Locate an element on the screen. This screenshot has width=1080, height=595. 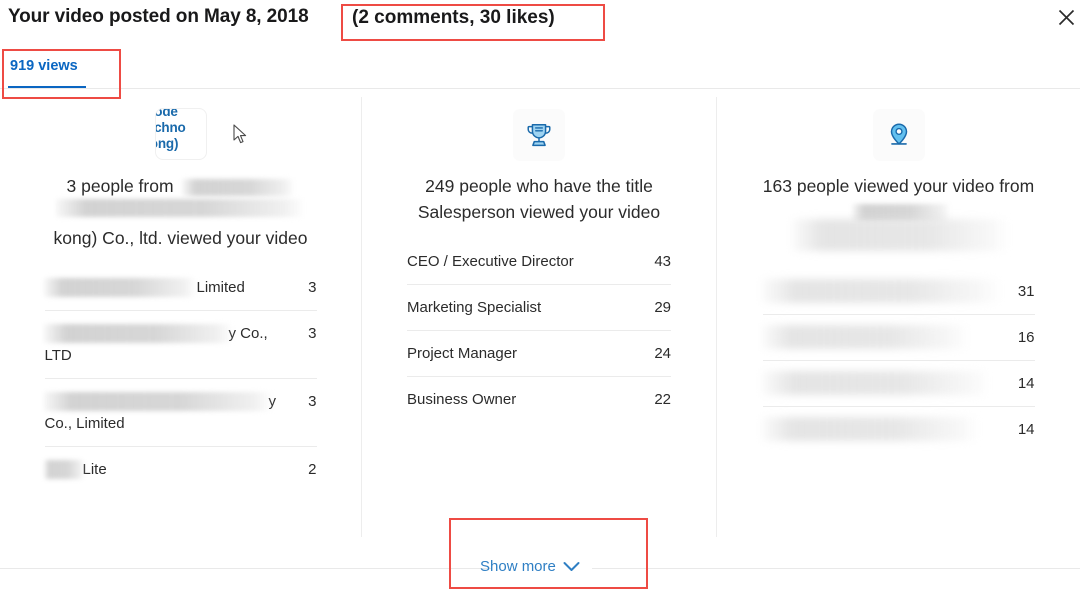
trophy-icon is located at coordinates (539, 135).